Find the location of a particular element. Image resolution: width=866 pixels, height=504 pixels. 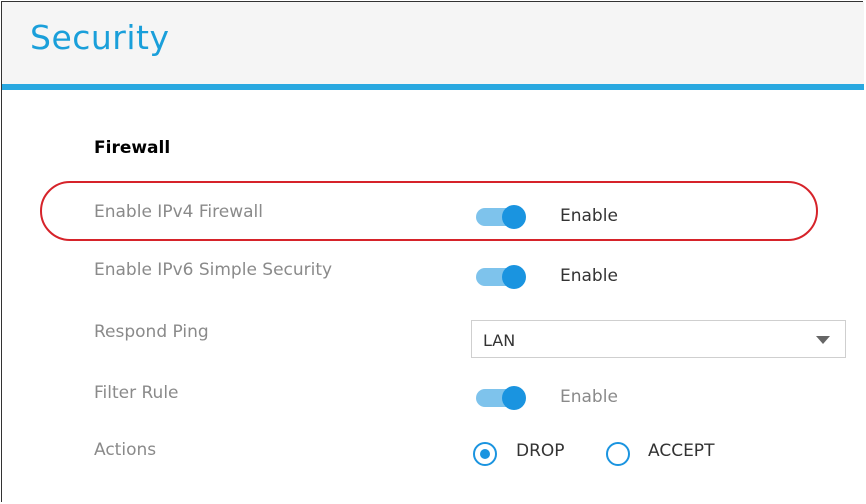

ipv6-security-toggle-text: Enable is located at coordinates (589, 276).